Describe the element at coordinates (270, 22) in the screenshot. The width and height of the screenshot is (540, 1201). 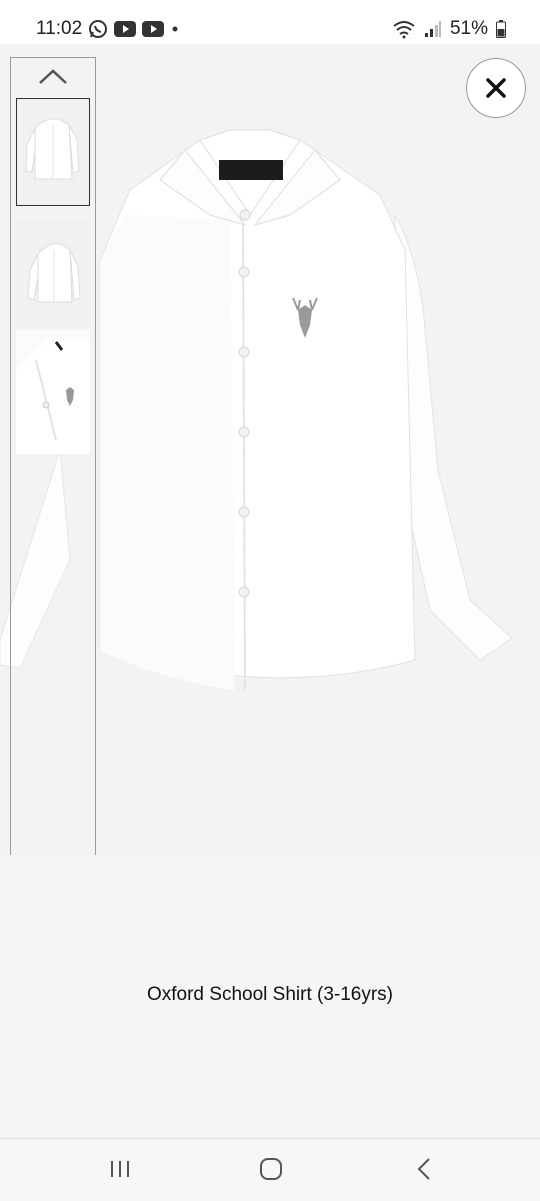
I see `status-bar: 11:02 51%` at that location.